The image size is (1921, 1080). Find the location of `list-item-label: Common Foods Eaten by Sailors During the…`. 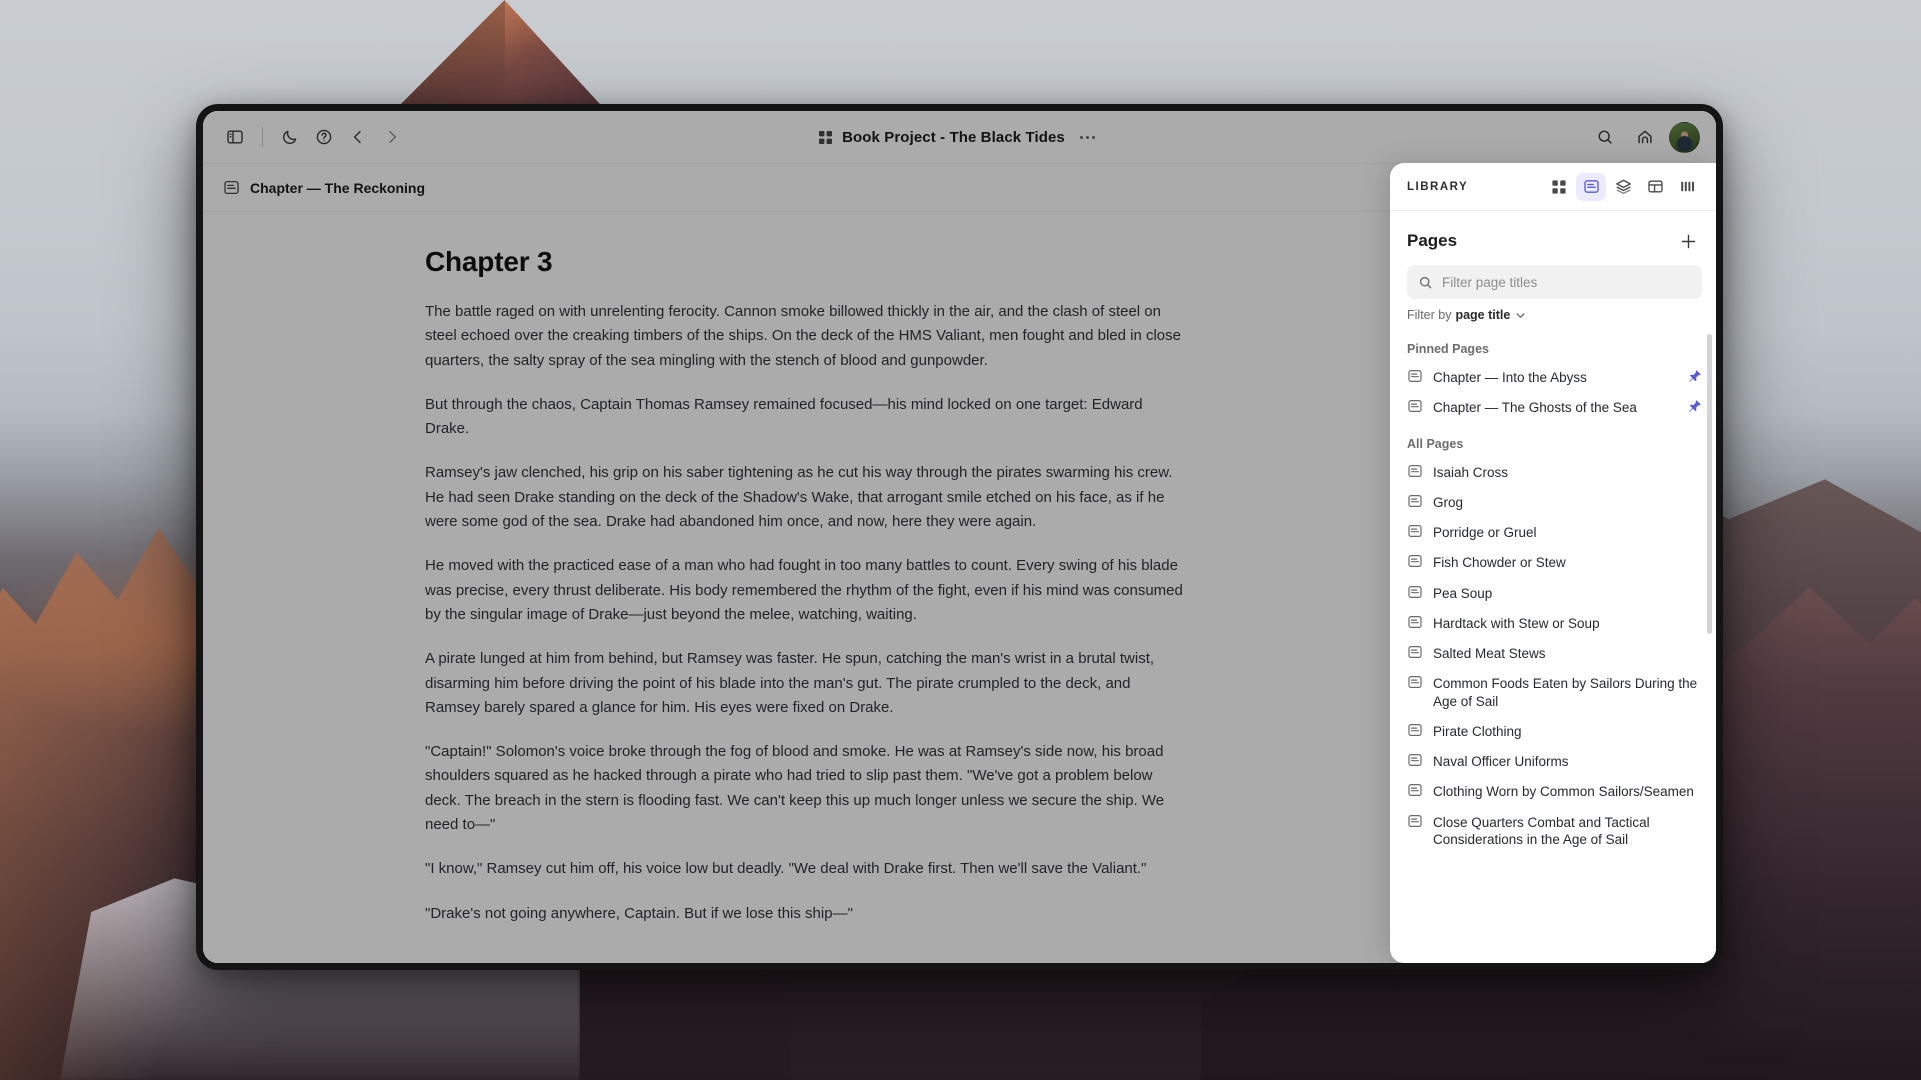

list-item-label: Common Foods Eaten by Sailors During the… is located at coordinates (1565, 692).